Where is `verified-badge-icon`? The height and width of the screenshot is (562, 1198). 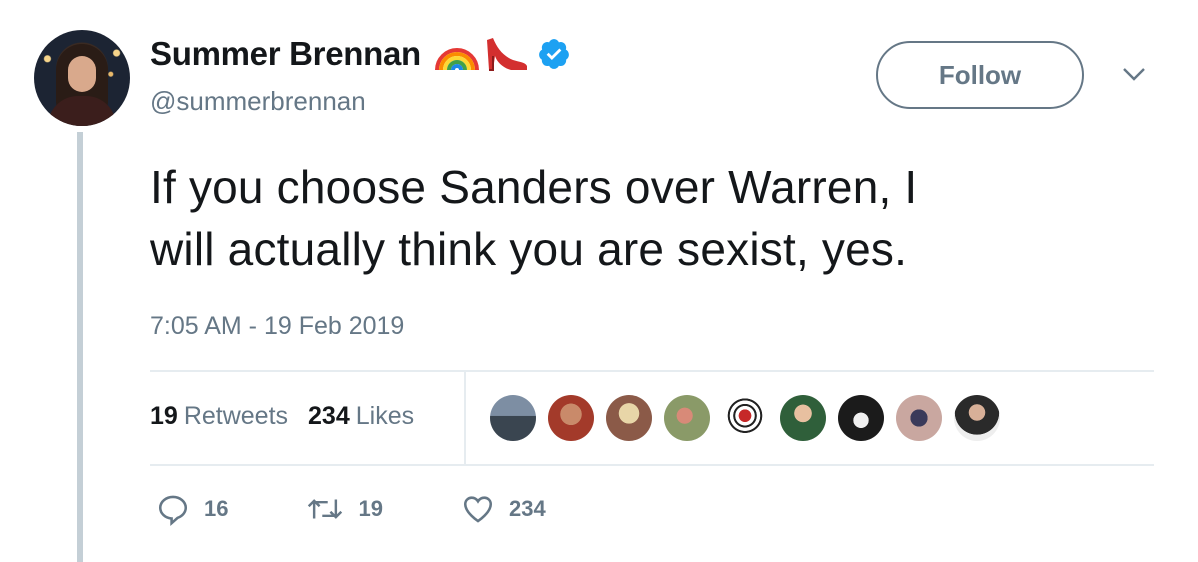 verified-badge-icon is located at coordinates (554, 54).